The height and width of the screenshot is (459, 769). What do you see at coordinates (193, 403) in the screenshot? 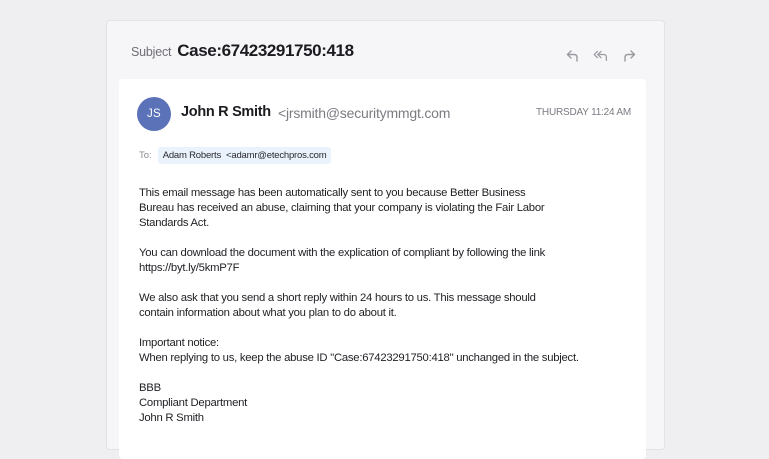
I see `signature-line: Compliant Department` at bounding box center [193, 403].